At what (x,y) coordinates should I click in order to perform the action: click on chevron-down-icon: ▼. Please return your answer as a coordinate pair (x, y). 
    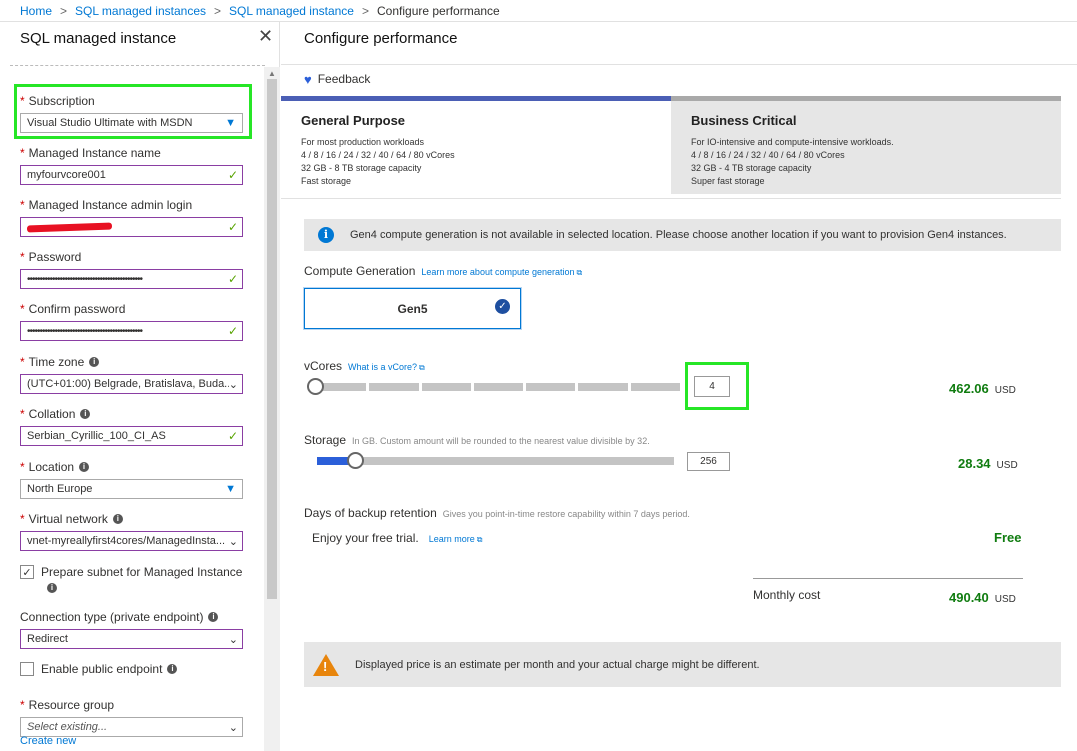
    Looking at the image, I should click on (230, 123).